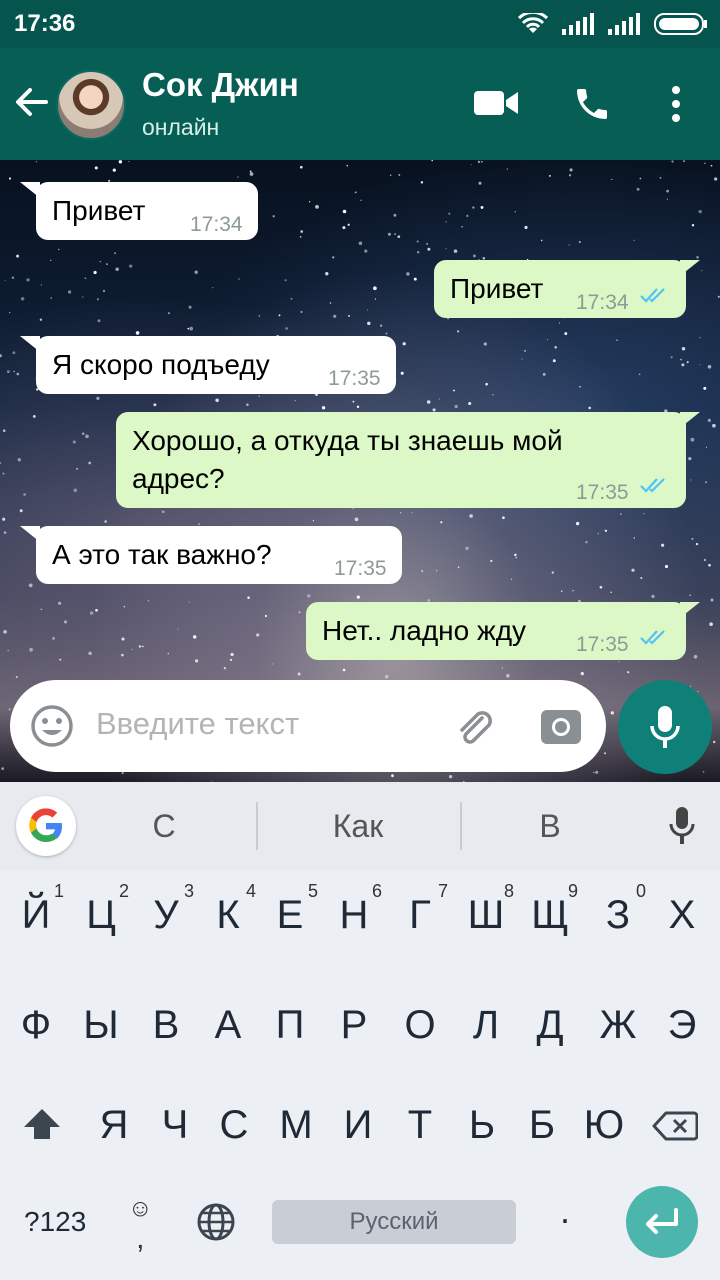  I want to click on key: Ц2, so click(101, 915).